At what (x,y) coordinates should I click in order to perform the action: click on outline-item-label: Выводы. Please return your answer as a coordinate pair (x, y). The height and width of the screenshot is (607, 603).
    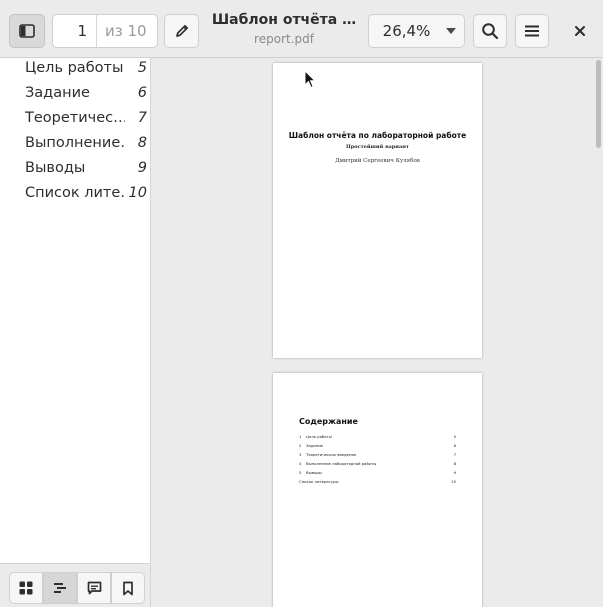
    Looking at the image, I should click on (55, 167).